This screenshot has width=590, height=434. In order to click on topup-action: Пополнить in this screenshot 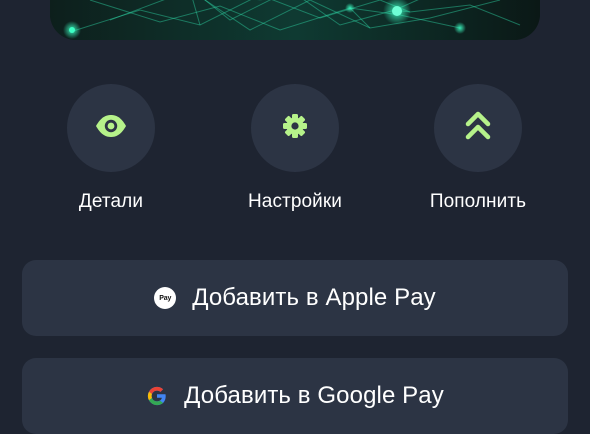, I will do `click(478, 148)`.